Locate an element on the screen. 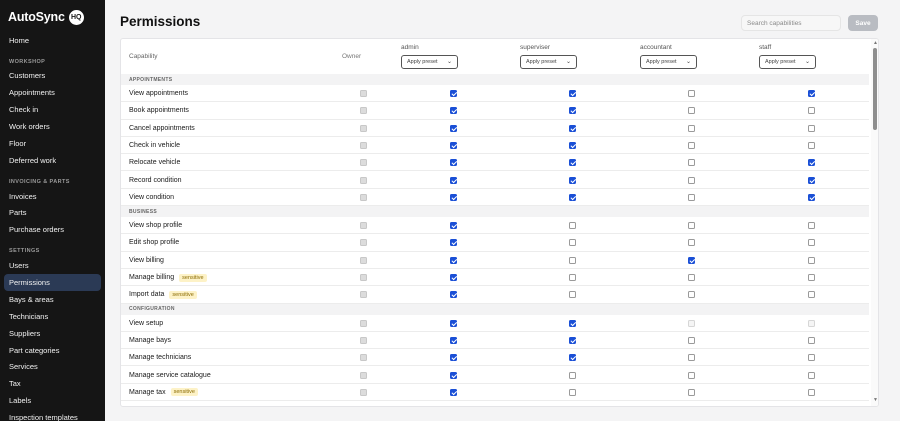 This screenshot has height=421, width=900. section-header-appointments: APPOINTMENTS is located at coordinates (495, 79).